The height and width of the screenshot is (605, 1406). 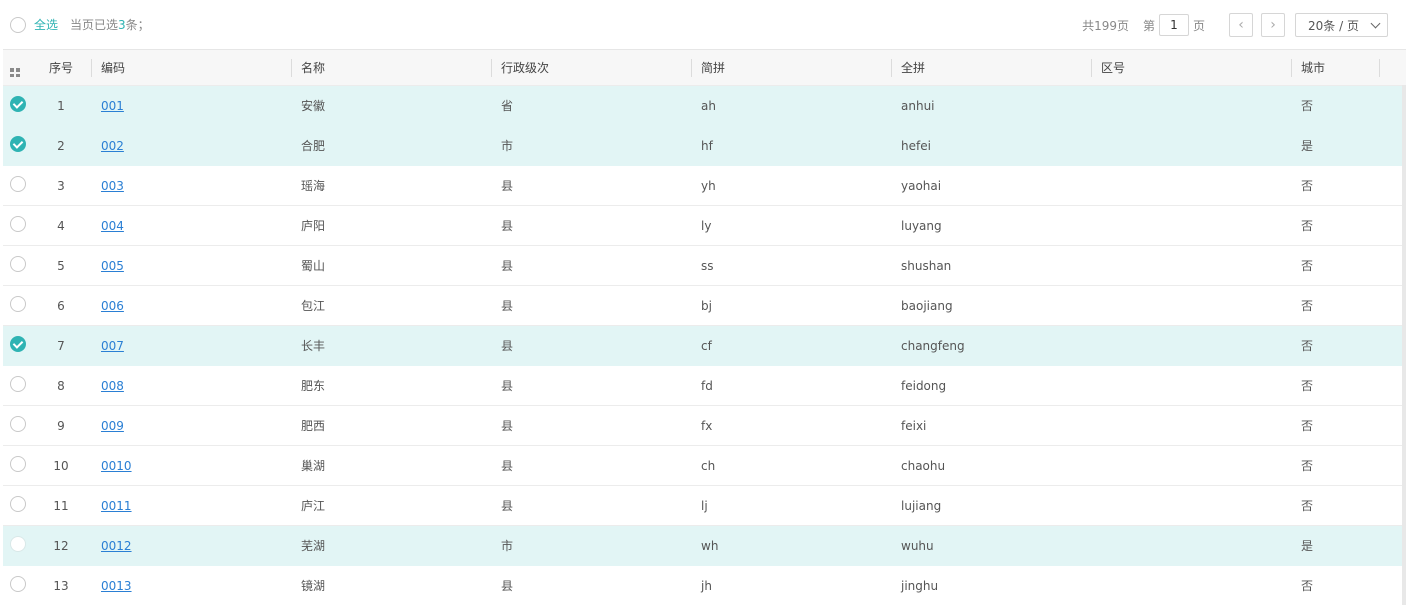 What do you see at coordinates (933, 345) in the screenshot?
I see `cell-full: changfeng` at bounding box center [933, 345].